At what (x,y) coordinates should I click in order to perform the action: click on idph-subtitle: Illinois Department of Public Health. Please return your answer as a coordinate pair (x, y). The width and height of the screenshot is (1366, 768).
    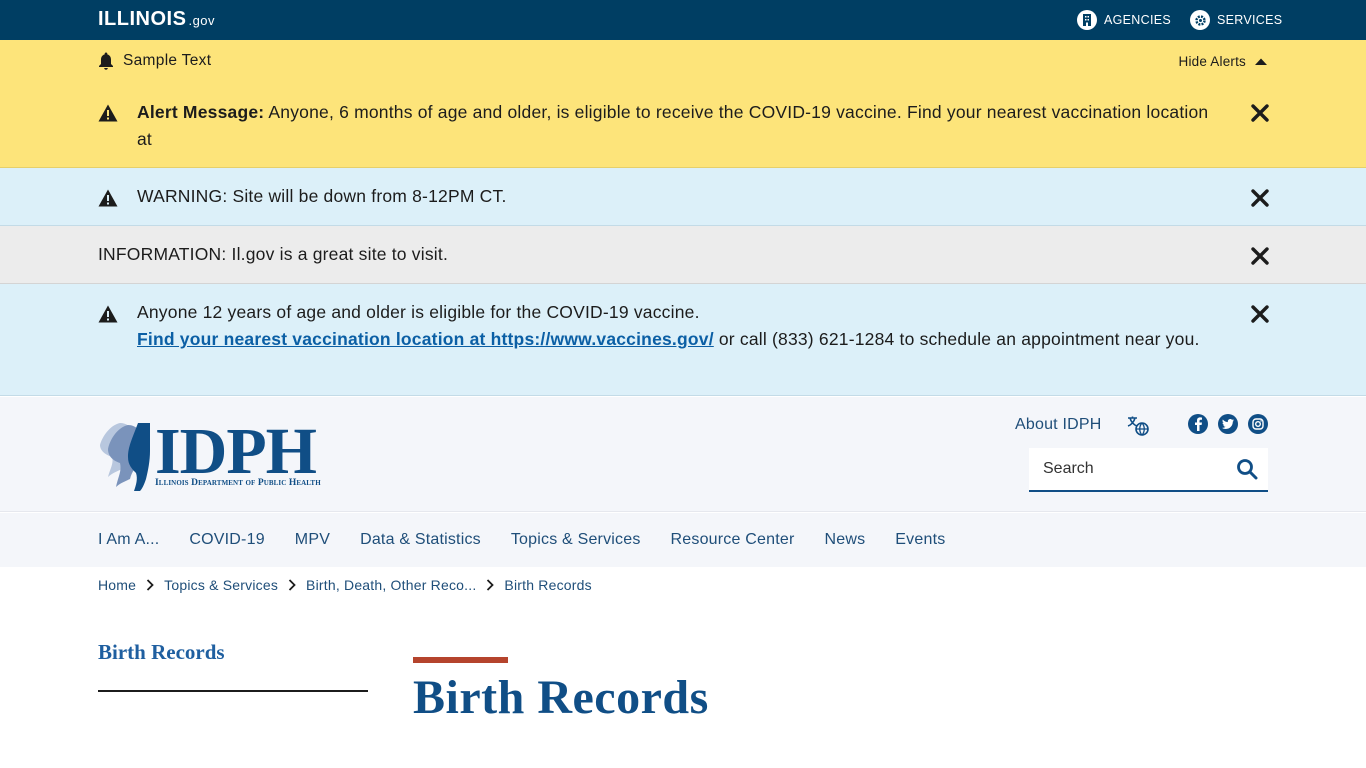
    Looking at the image, I should click on (238, 483).